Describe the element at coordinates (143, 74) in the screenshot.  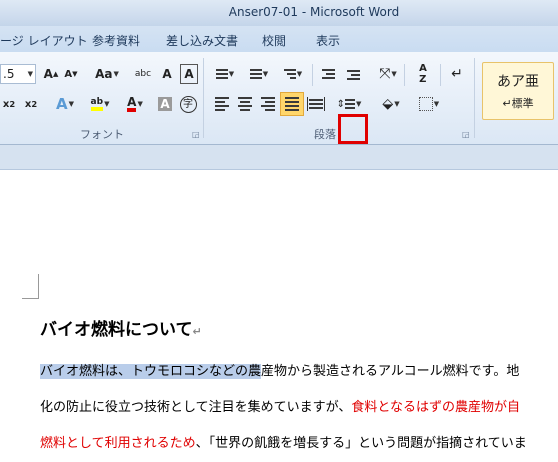
I see `phonetic-guide-icon: abc` at that location.